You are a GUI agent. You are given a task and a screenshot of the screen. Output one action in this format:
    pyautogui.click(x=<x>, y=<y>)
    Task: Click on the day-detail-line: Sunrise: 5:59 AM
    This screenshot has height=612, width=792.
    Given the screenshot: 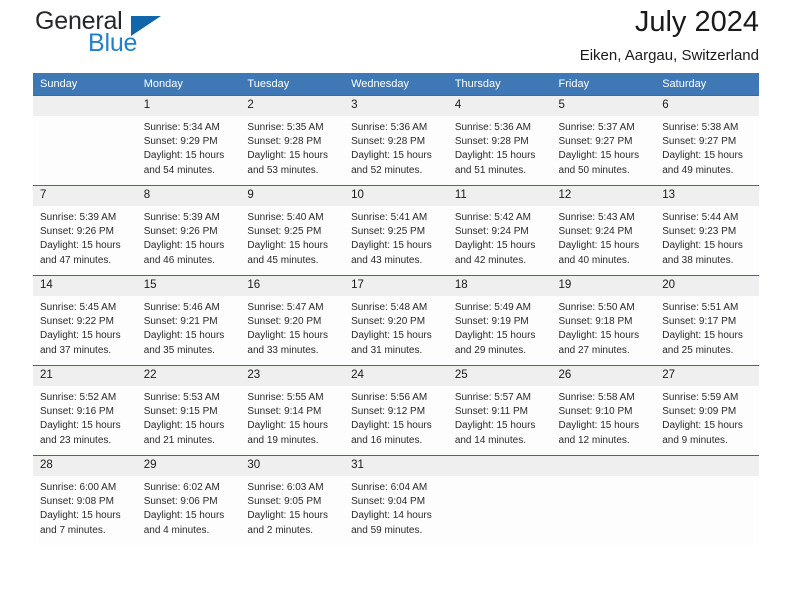 What is the action you would take?
    pyautogui.click(x=700, y=397)
    